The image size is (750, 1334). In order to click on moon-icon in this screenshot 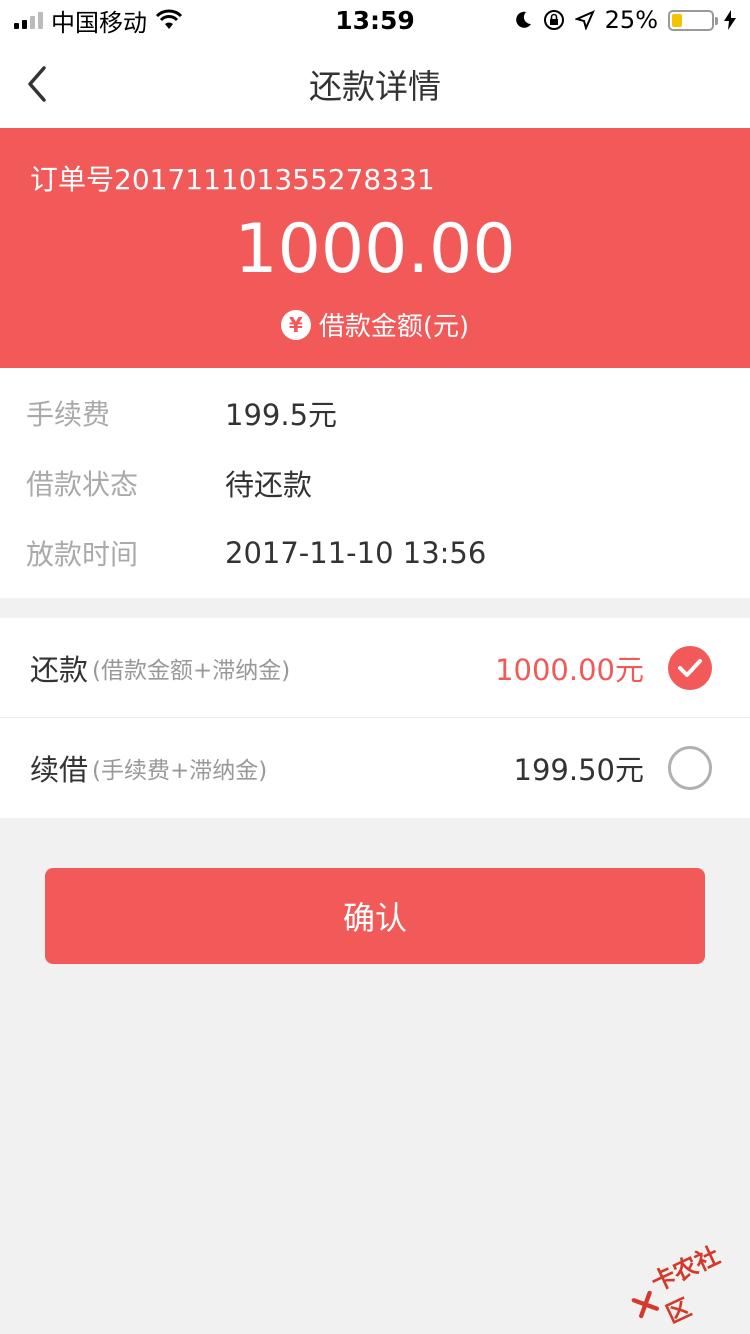, I will do `click(523, 19)`.